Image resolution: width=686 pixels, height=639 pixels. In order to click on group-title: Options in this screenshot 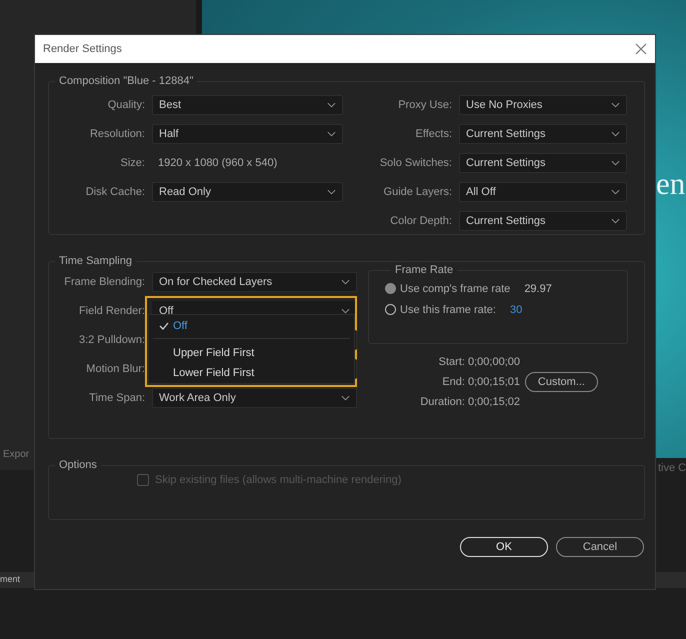, I will do `click(78, 465)`.